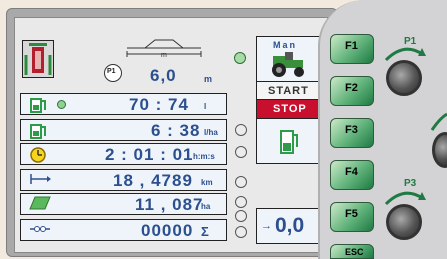  Describe the element at coordinates (123, 104) in the screenshot. I see `data-row: 70 : 74 l` at that location.